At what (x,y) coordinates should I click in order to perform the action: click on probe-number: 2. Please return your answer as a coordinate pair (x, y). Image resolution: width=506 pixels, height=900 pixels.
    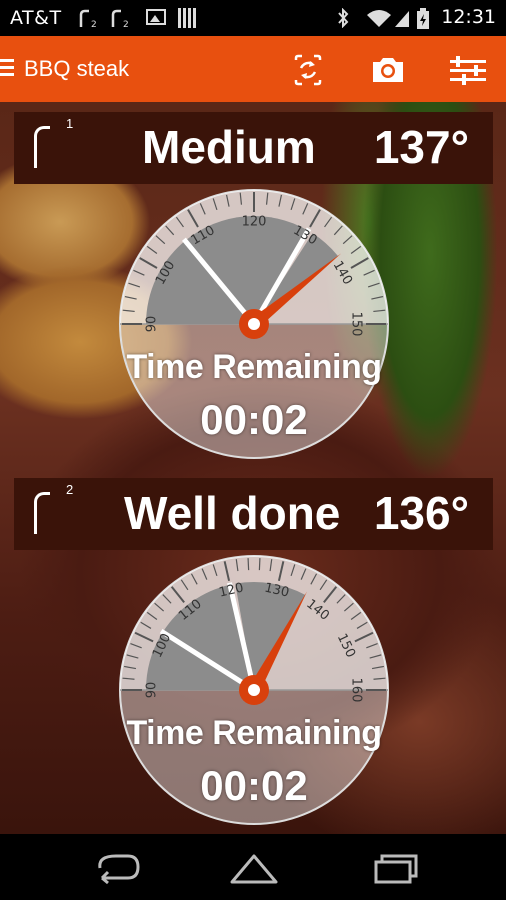
    Looking at the image, I should click on (70, 489).